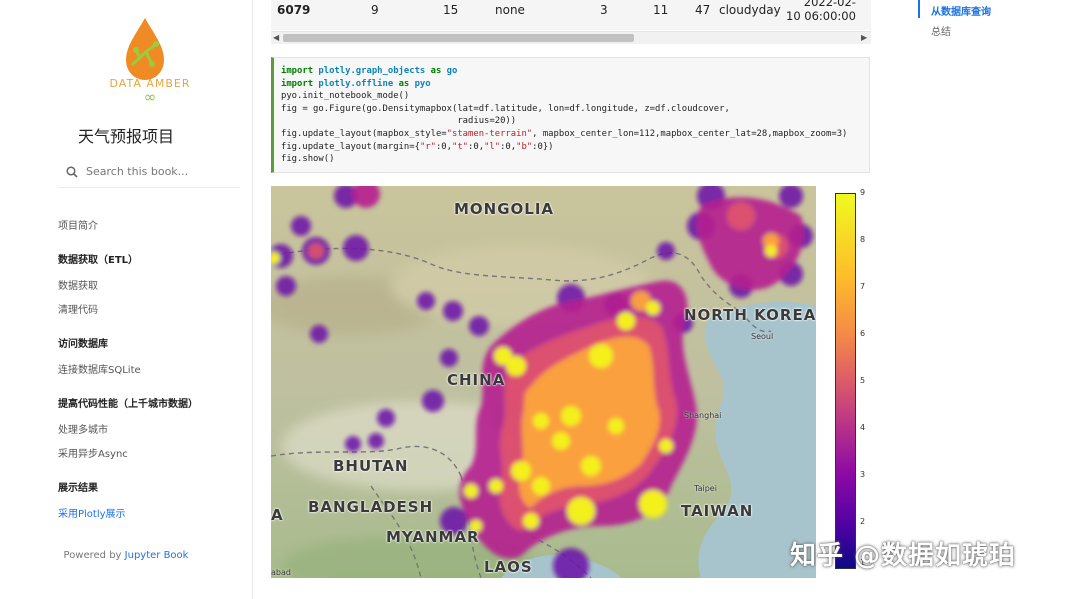  Describe the element at coordinates (78, 308) in the screenshot. I see `nav-item-clean-code: 清理代码` at that location.